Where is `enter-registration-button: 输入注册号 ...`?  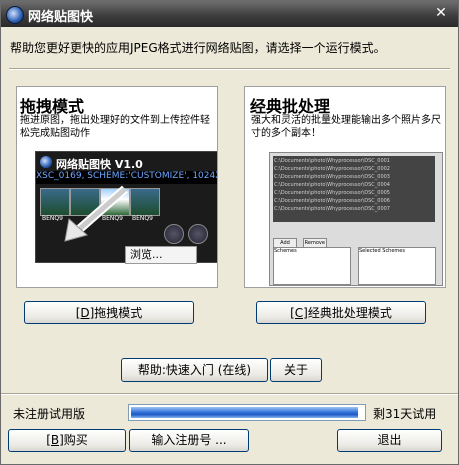
enter-registration-button: 输入注册号 ... is located at coordinates (189, 440).